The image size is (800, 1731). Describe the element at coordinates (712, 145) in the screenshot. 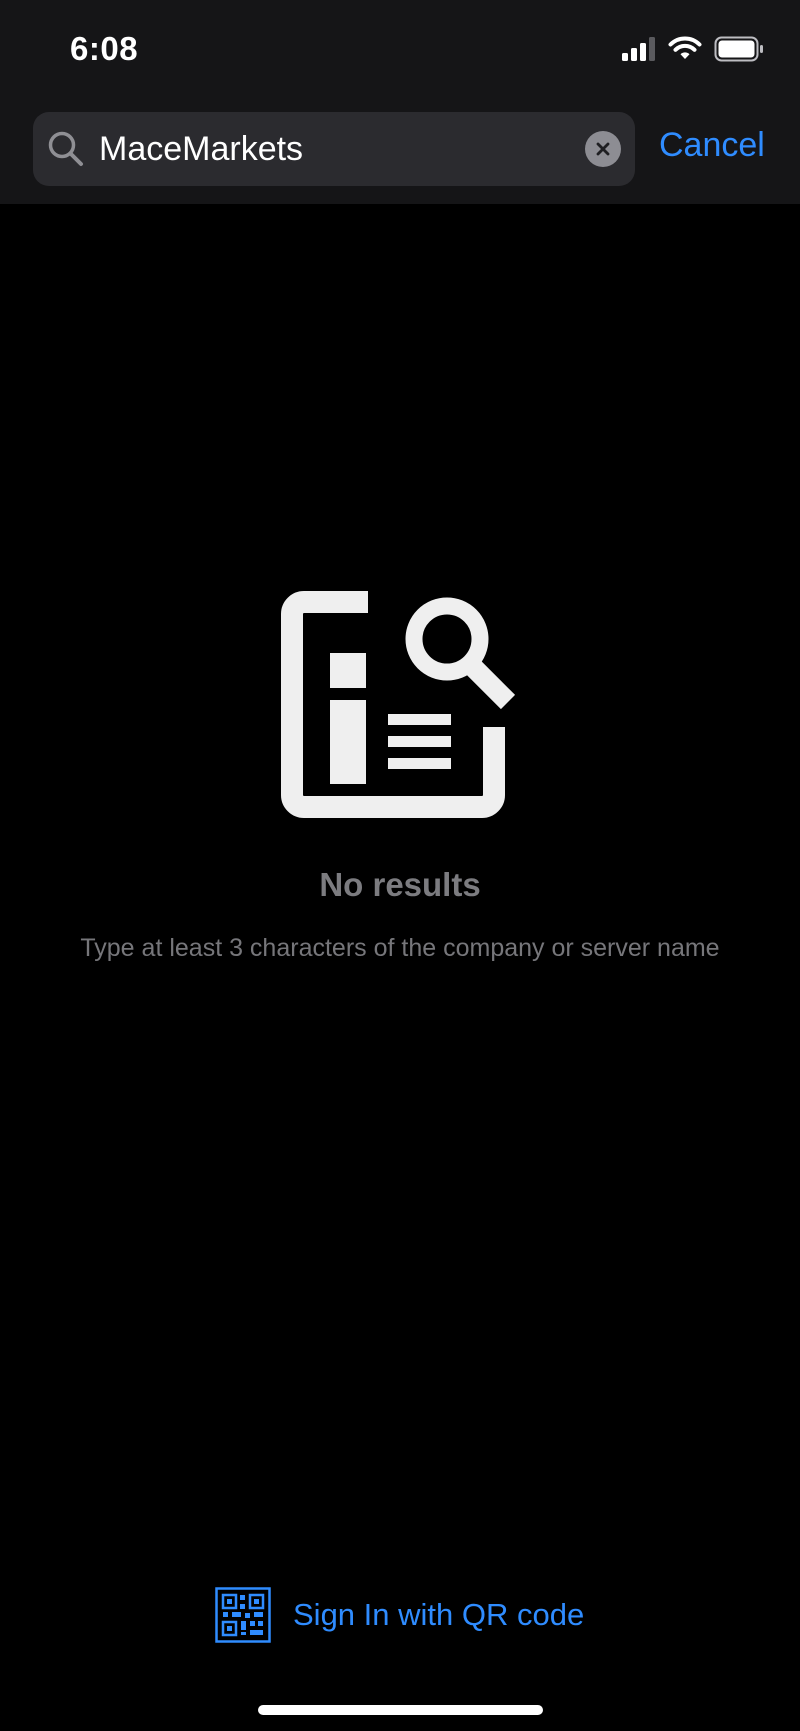

I see `cancel-button: Cancel` at that location.